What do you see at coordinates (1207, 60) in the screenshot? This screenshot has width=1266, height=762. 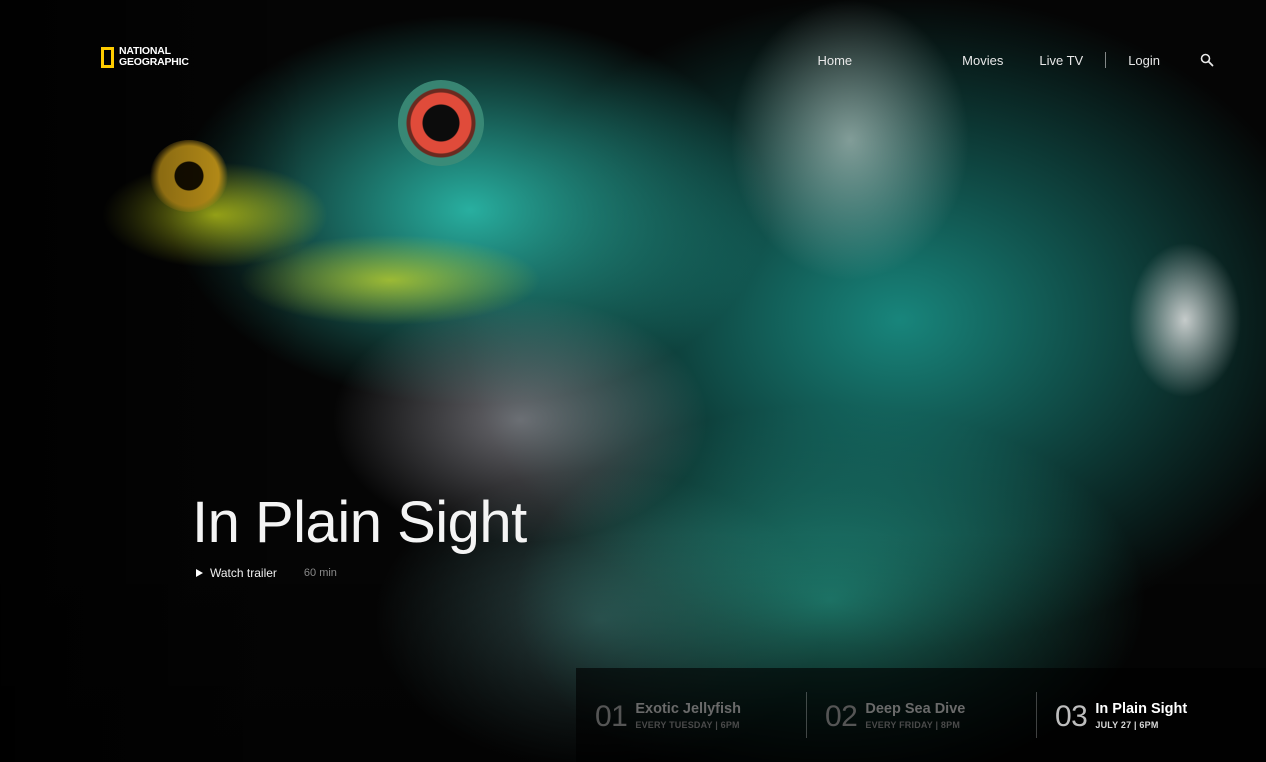 I see `search-icon` at bounding box center [1207, 60].